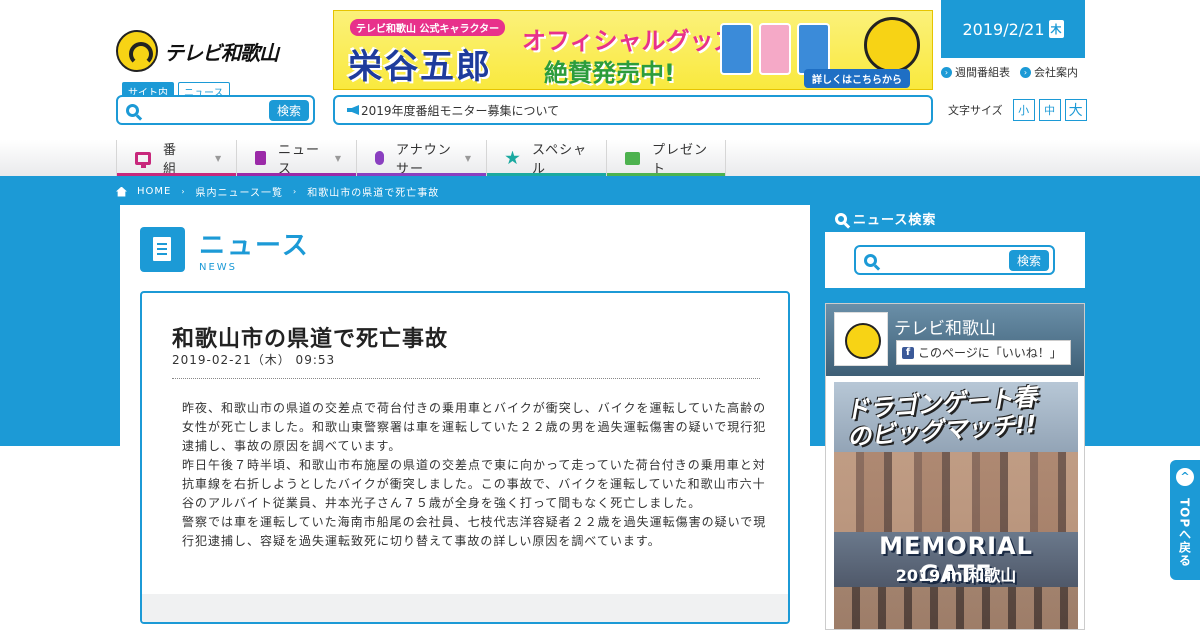  What do you see at coordinates (221, 52) in the screenshot?
I see `logo-text: テレビ和歌山` at bounding box center [221, 52].